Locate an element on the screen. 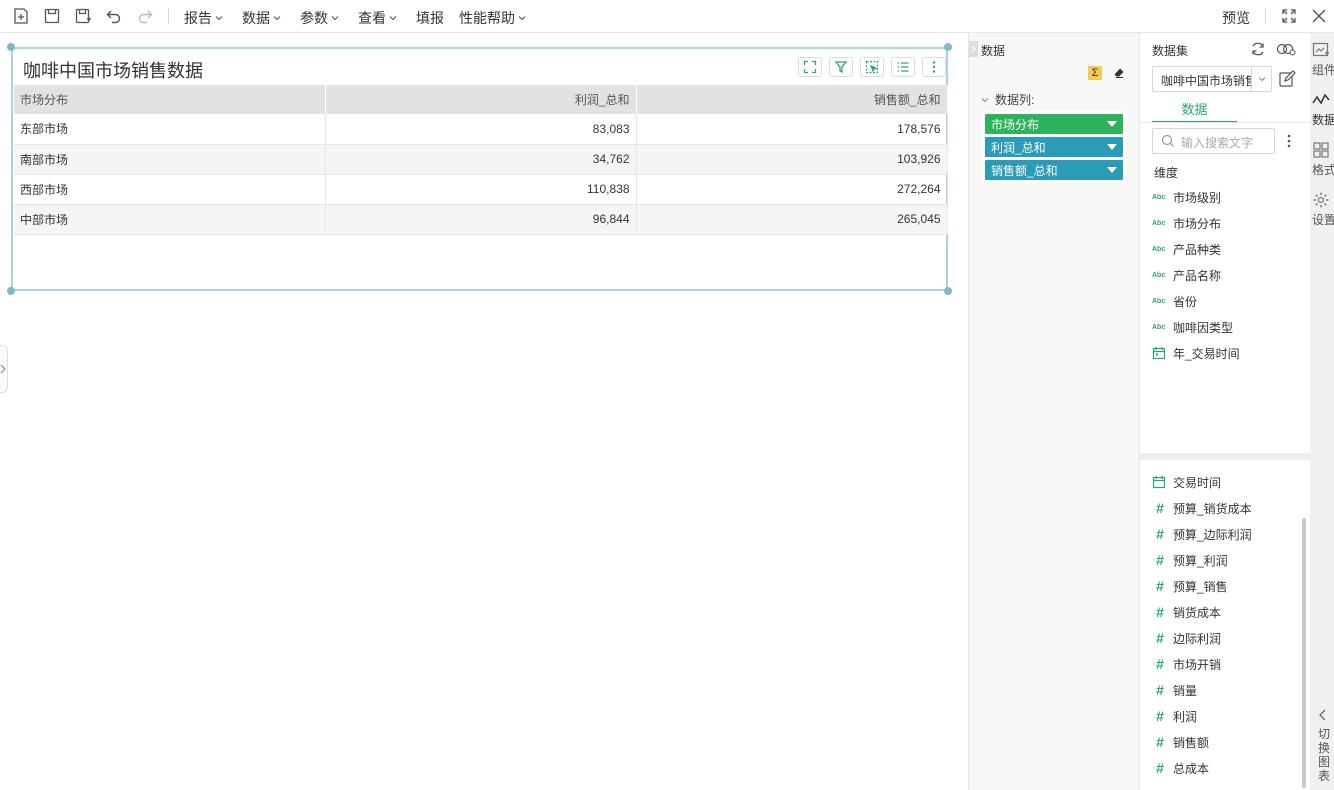 This screenshot has width=1334, height=790. calendar-icon is located at coordinates (1159, 353).